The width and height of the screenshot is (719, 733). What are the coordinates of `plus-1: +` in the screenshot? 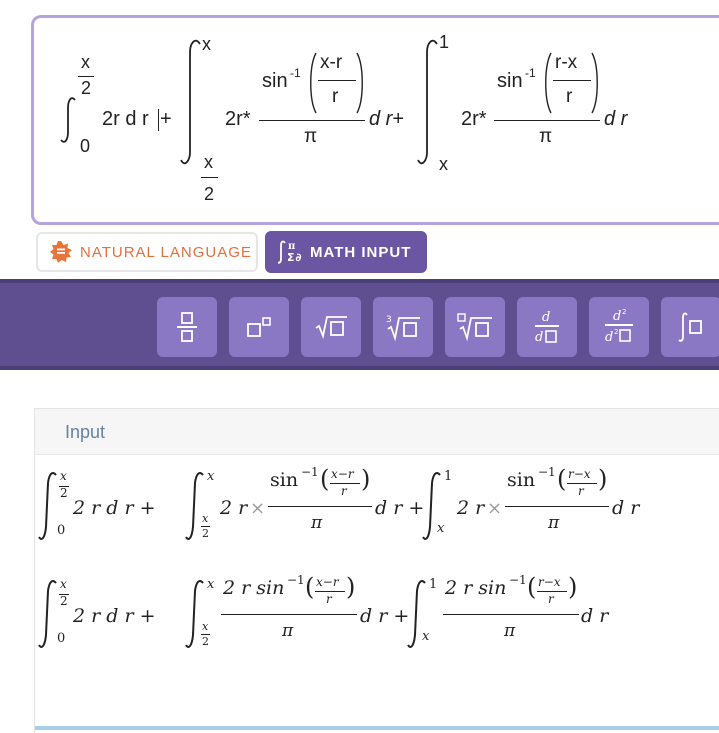 It's located at (166, 119).